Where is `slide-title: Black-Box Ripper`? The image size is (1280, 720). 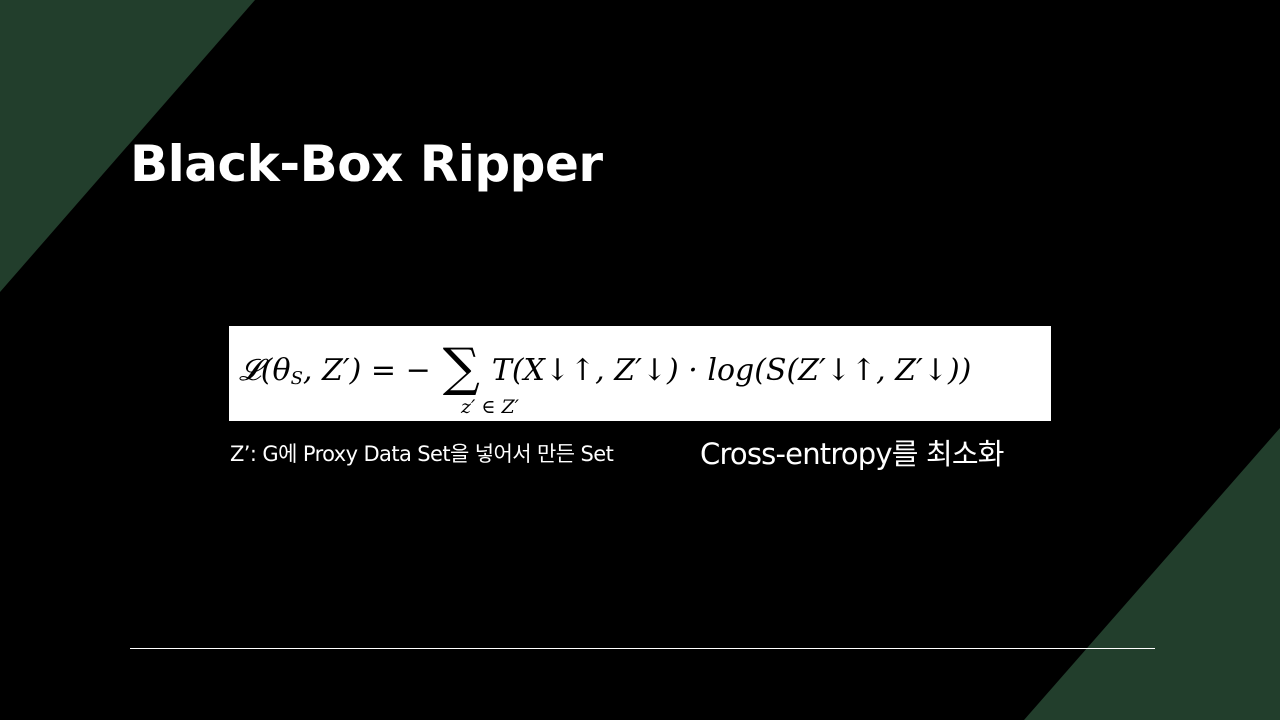 slide-title: Black-Box Ripper is located at coordinates (366, 164).